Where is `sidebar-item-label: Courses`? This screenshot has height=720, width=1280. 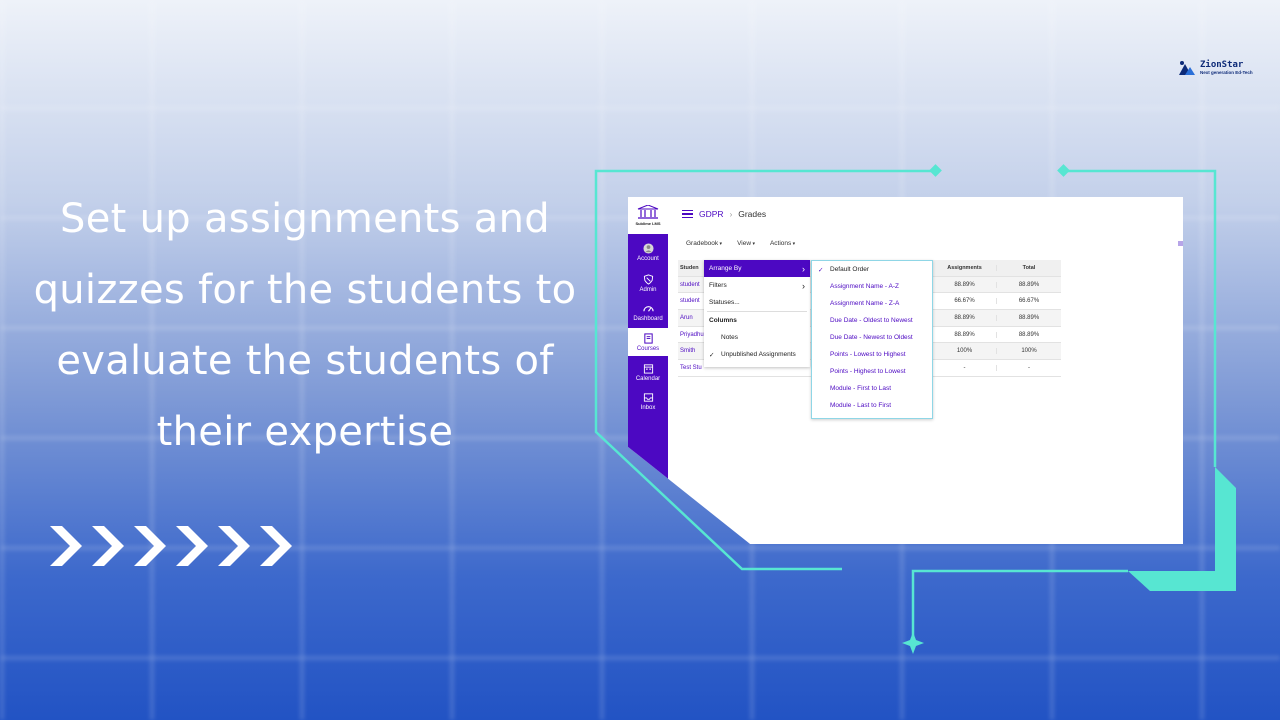 sidebar-item-label: Courses is located at coordinates (648, 348).